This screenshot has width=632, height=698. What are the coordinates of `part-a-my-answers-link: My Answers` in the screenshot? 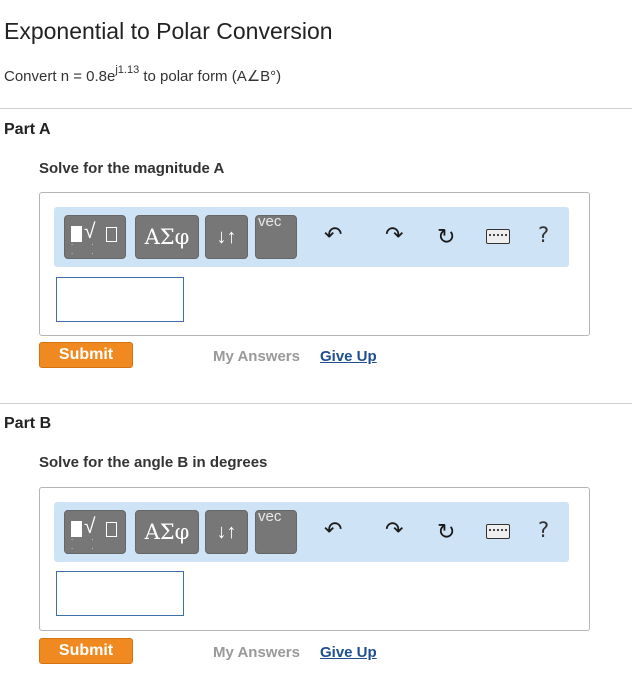 It's located at (256, 356).